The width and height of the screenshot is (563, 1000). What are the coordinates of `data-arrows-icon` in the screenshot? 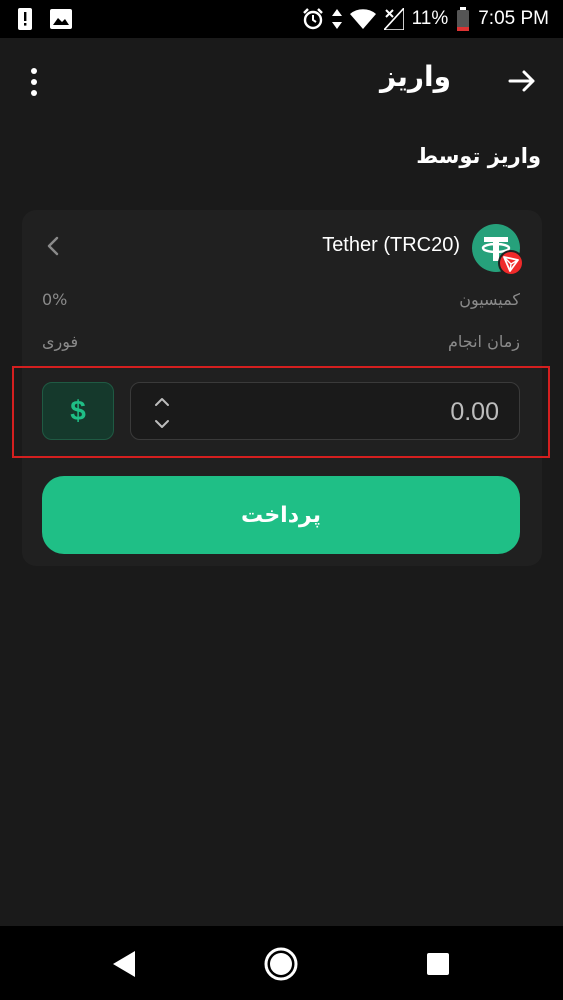 It's located at (336, 19).